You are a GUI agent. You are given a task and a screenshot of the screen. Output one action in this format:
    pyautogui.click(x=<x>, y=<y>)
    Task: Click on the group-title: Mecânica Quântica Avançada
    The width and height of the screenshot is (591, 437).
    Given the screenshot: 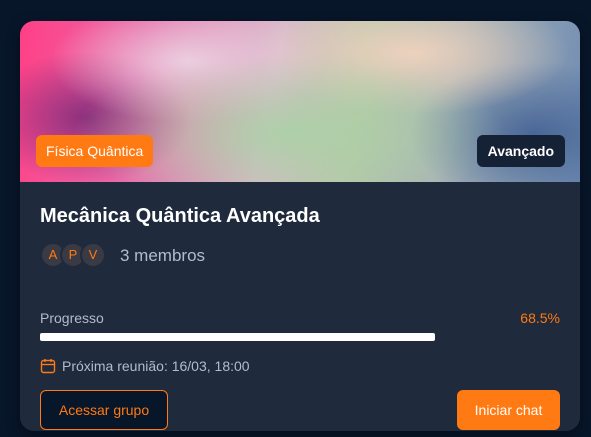 What is the action you would take?
    pyautogui.click(x=180, y=216)
    